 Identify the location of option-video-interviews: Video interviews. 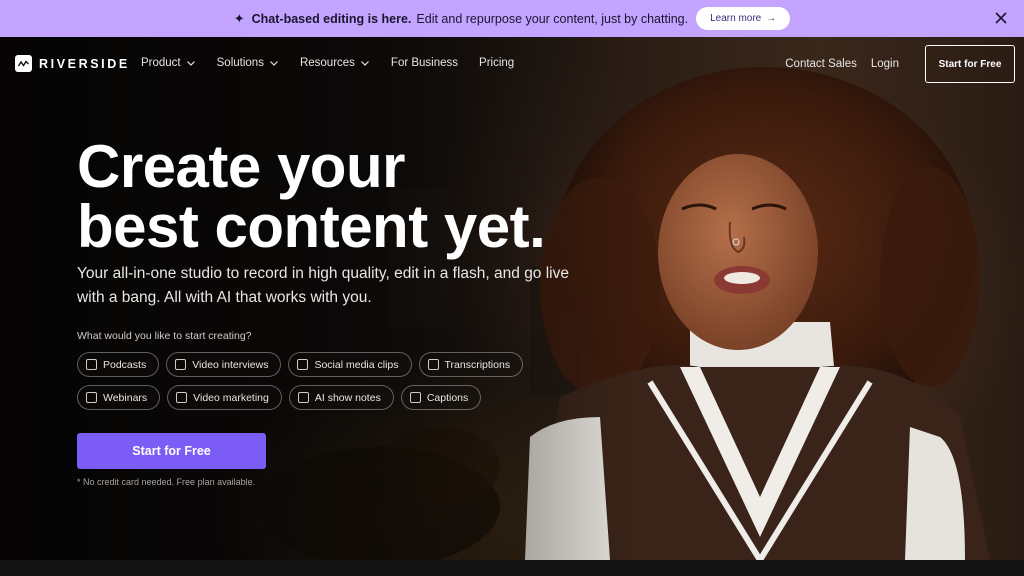
(224, 364).